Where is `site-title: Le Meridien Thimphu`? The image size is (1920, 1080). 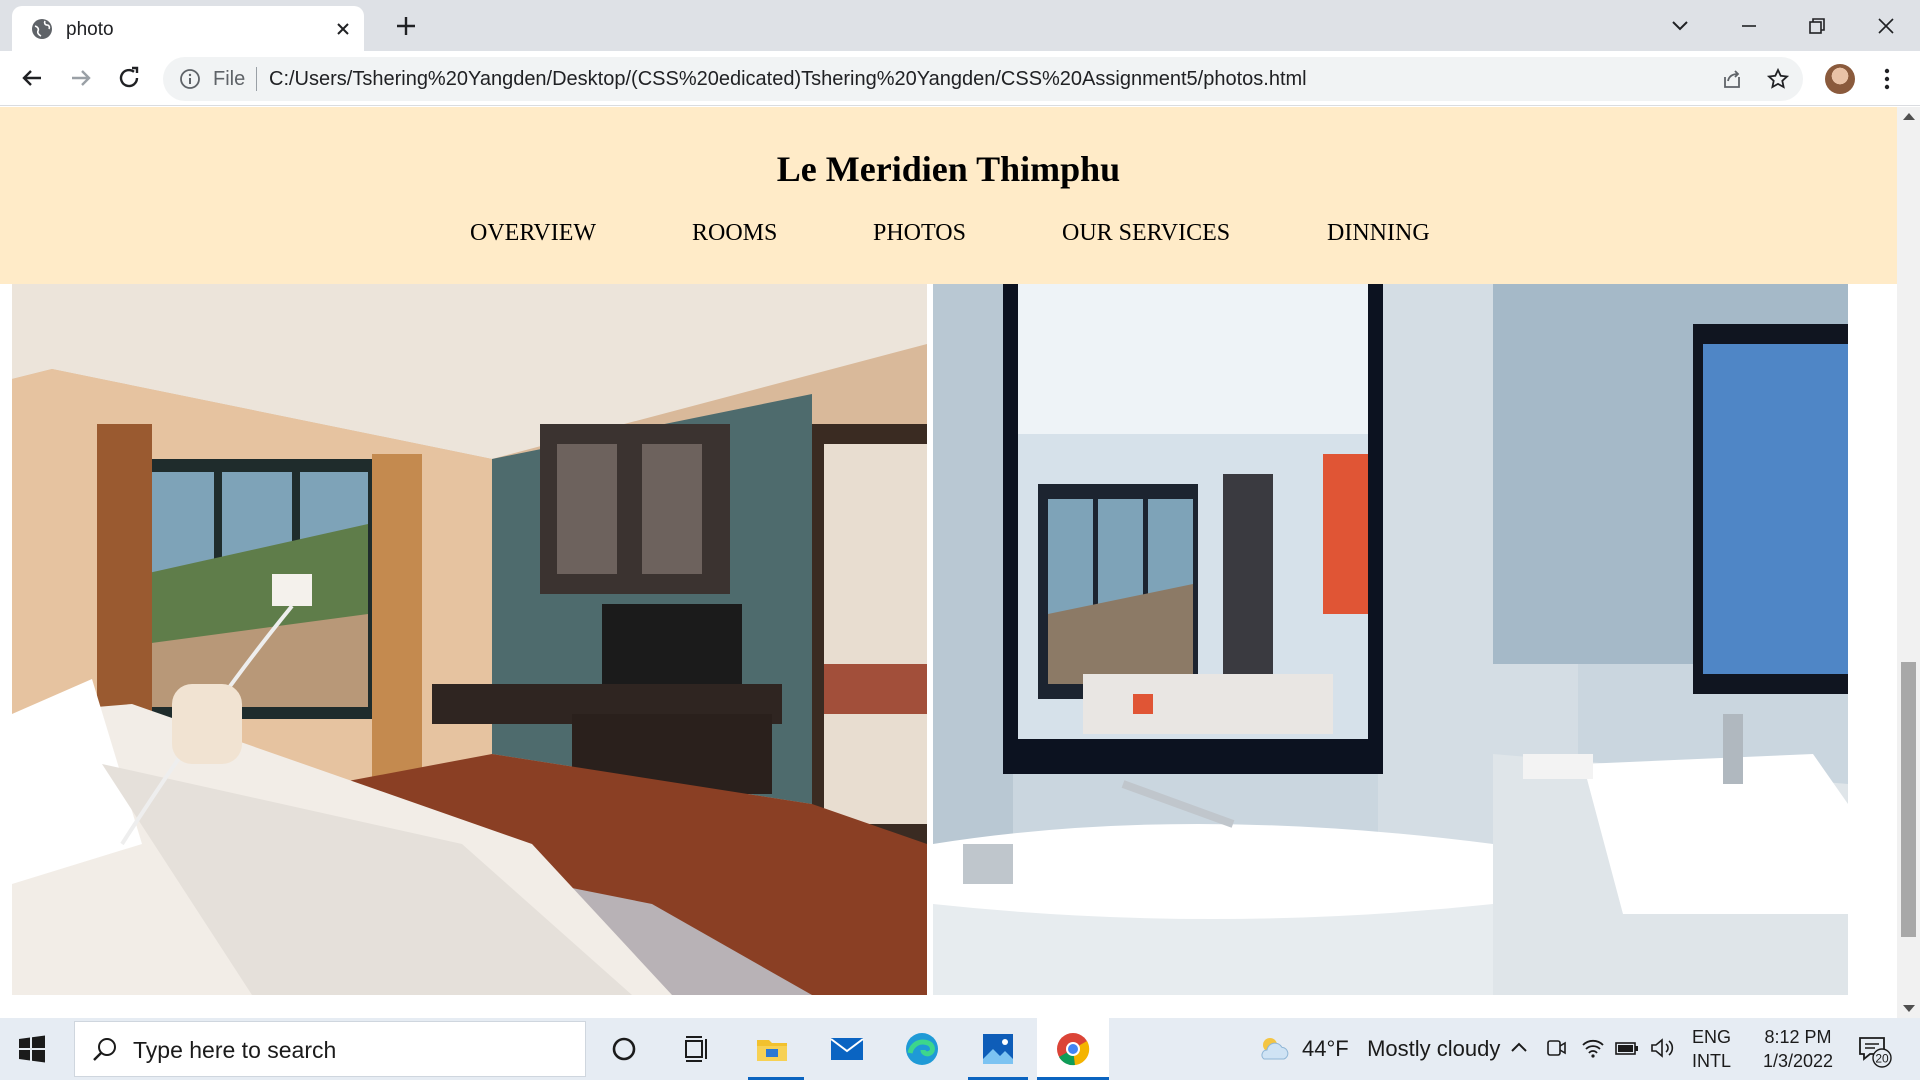 site-title: Le Meridien Thimphu is located at coordinates (948, 169).